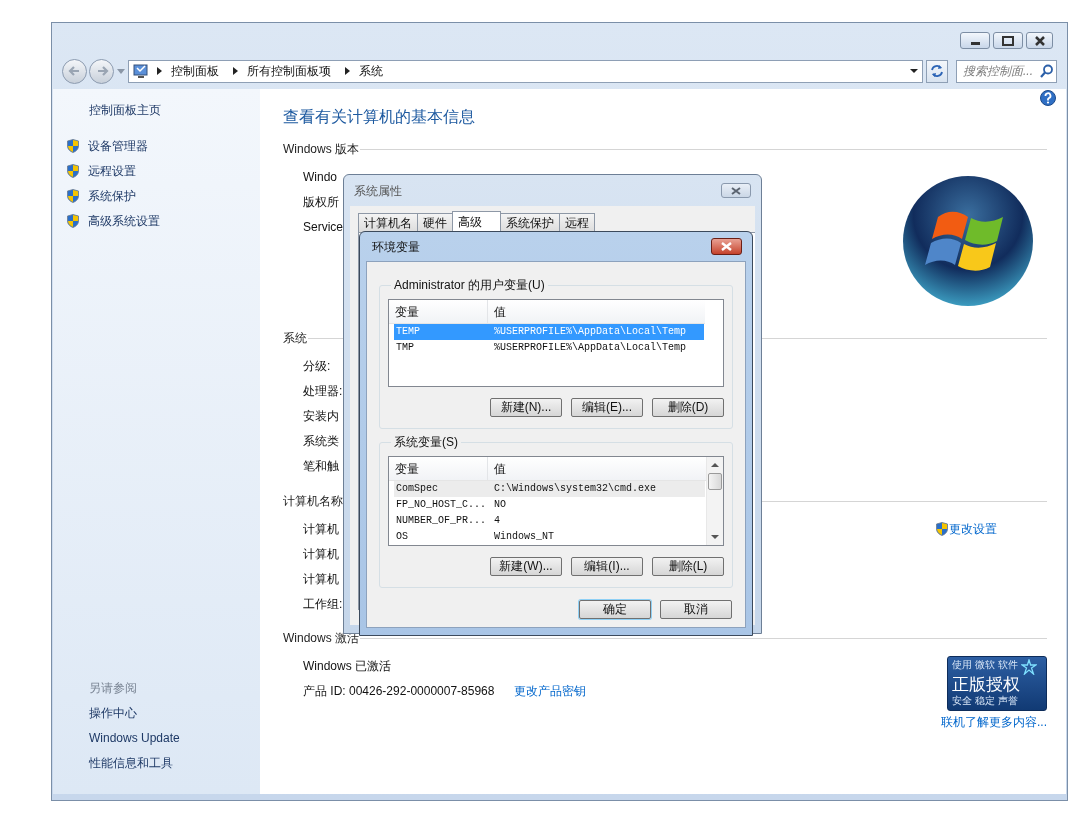 This screenshot has width=1091, height=829. What do you see at coordinates (469, 285) in the screenshot?
I see `group-title: Administrator 的用户变量(U)` at bounding box center [469, 285].